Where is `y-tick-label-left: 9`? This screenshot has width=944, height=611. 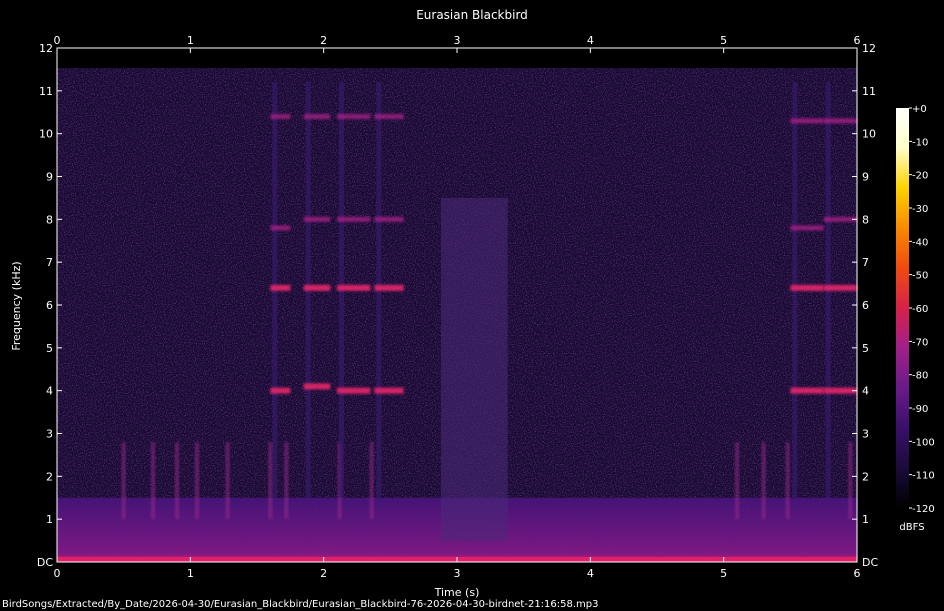 y-tick-label-left: 9 is located at coordinates (49, 177).